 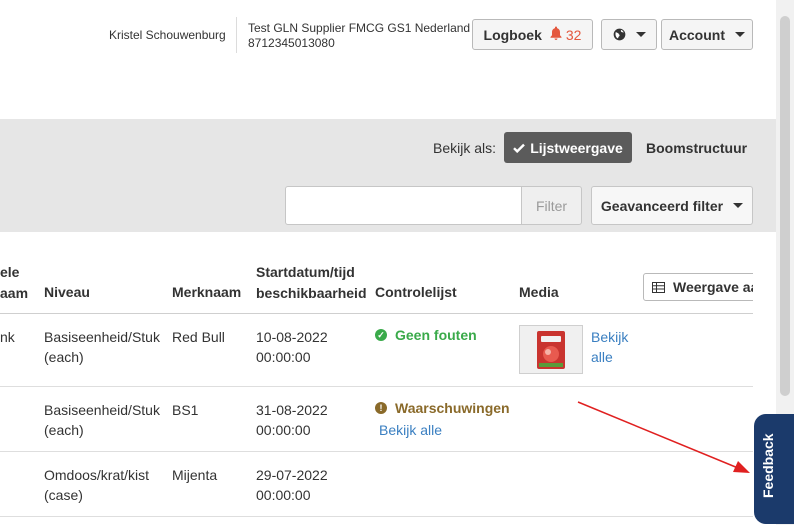 What do you see at coordinates (305, 272) in the screenshot?
I see `column-header-startdatum-line1: Startdatum/tijd` at bounding box center [305, 272].